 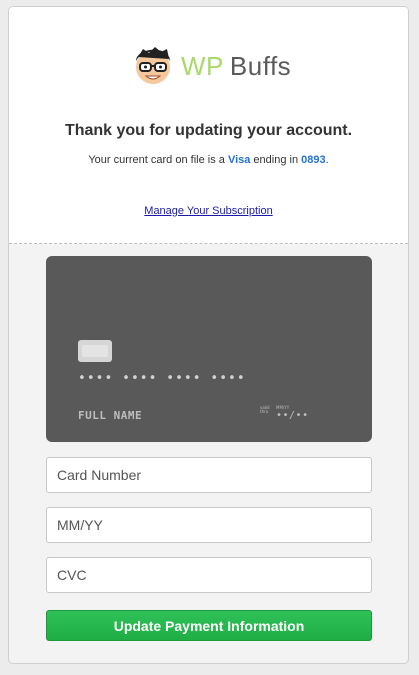 I want to click on manage-subscription-container: Manage Your Subscription, so click(x=208, y=211).